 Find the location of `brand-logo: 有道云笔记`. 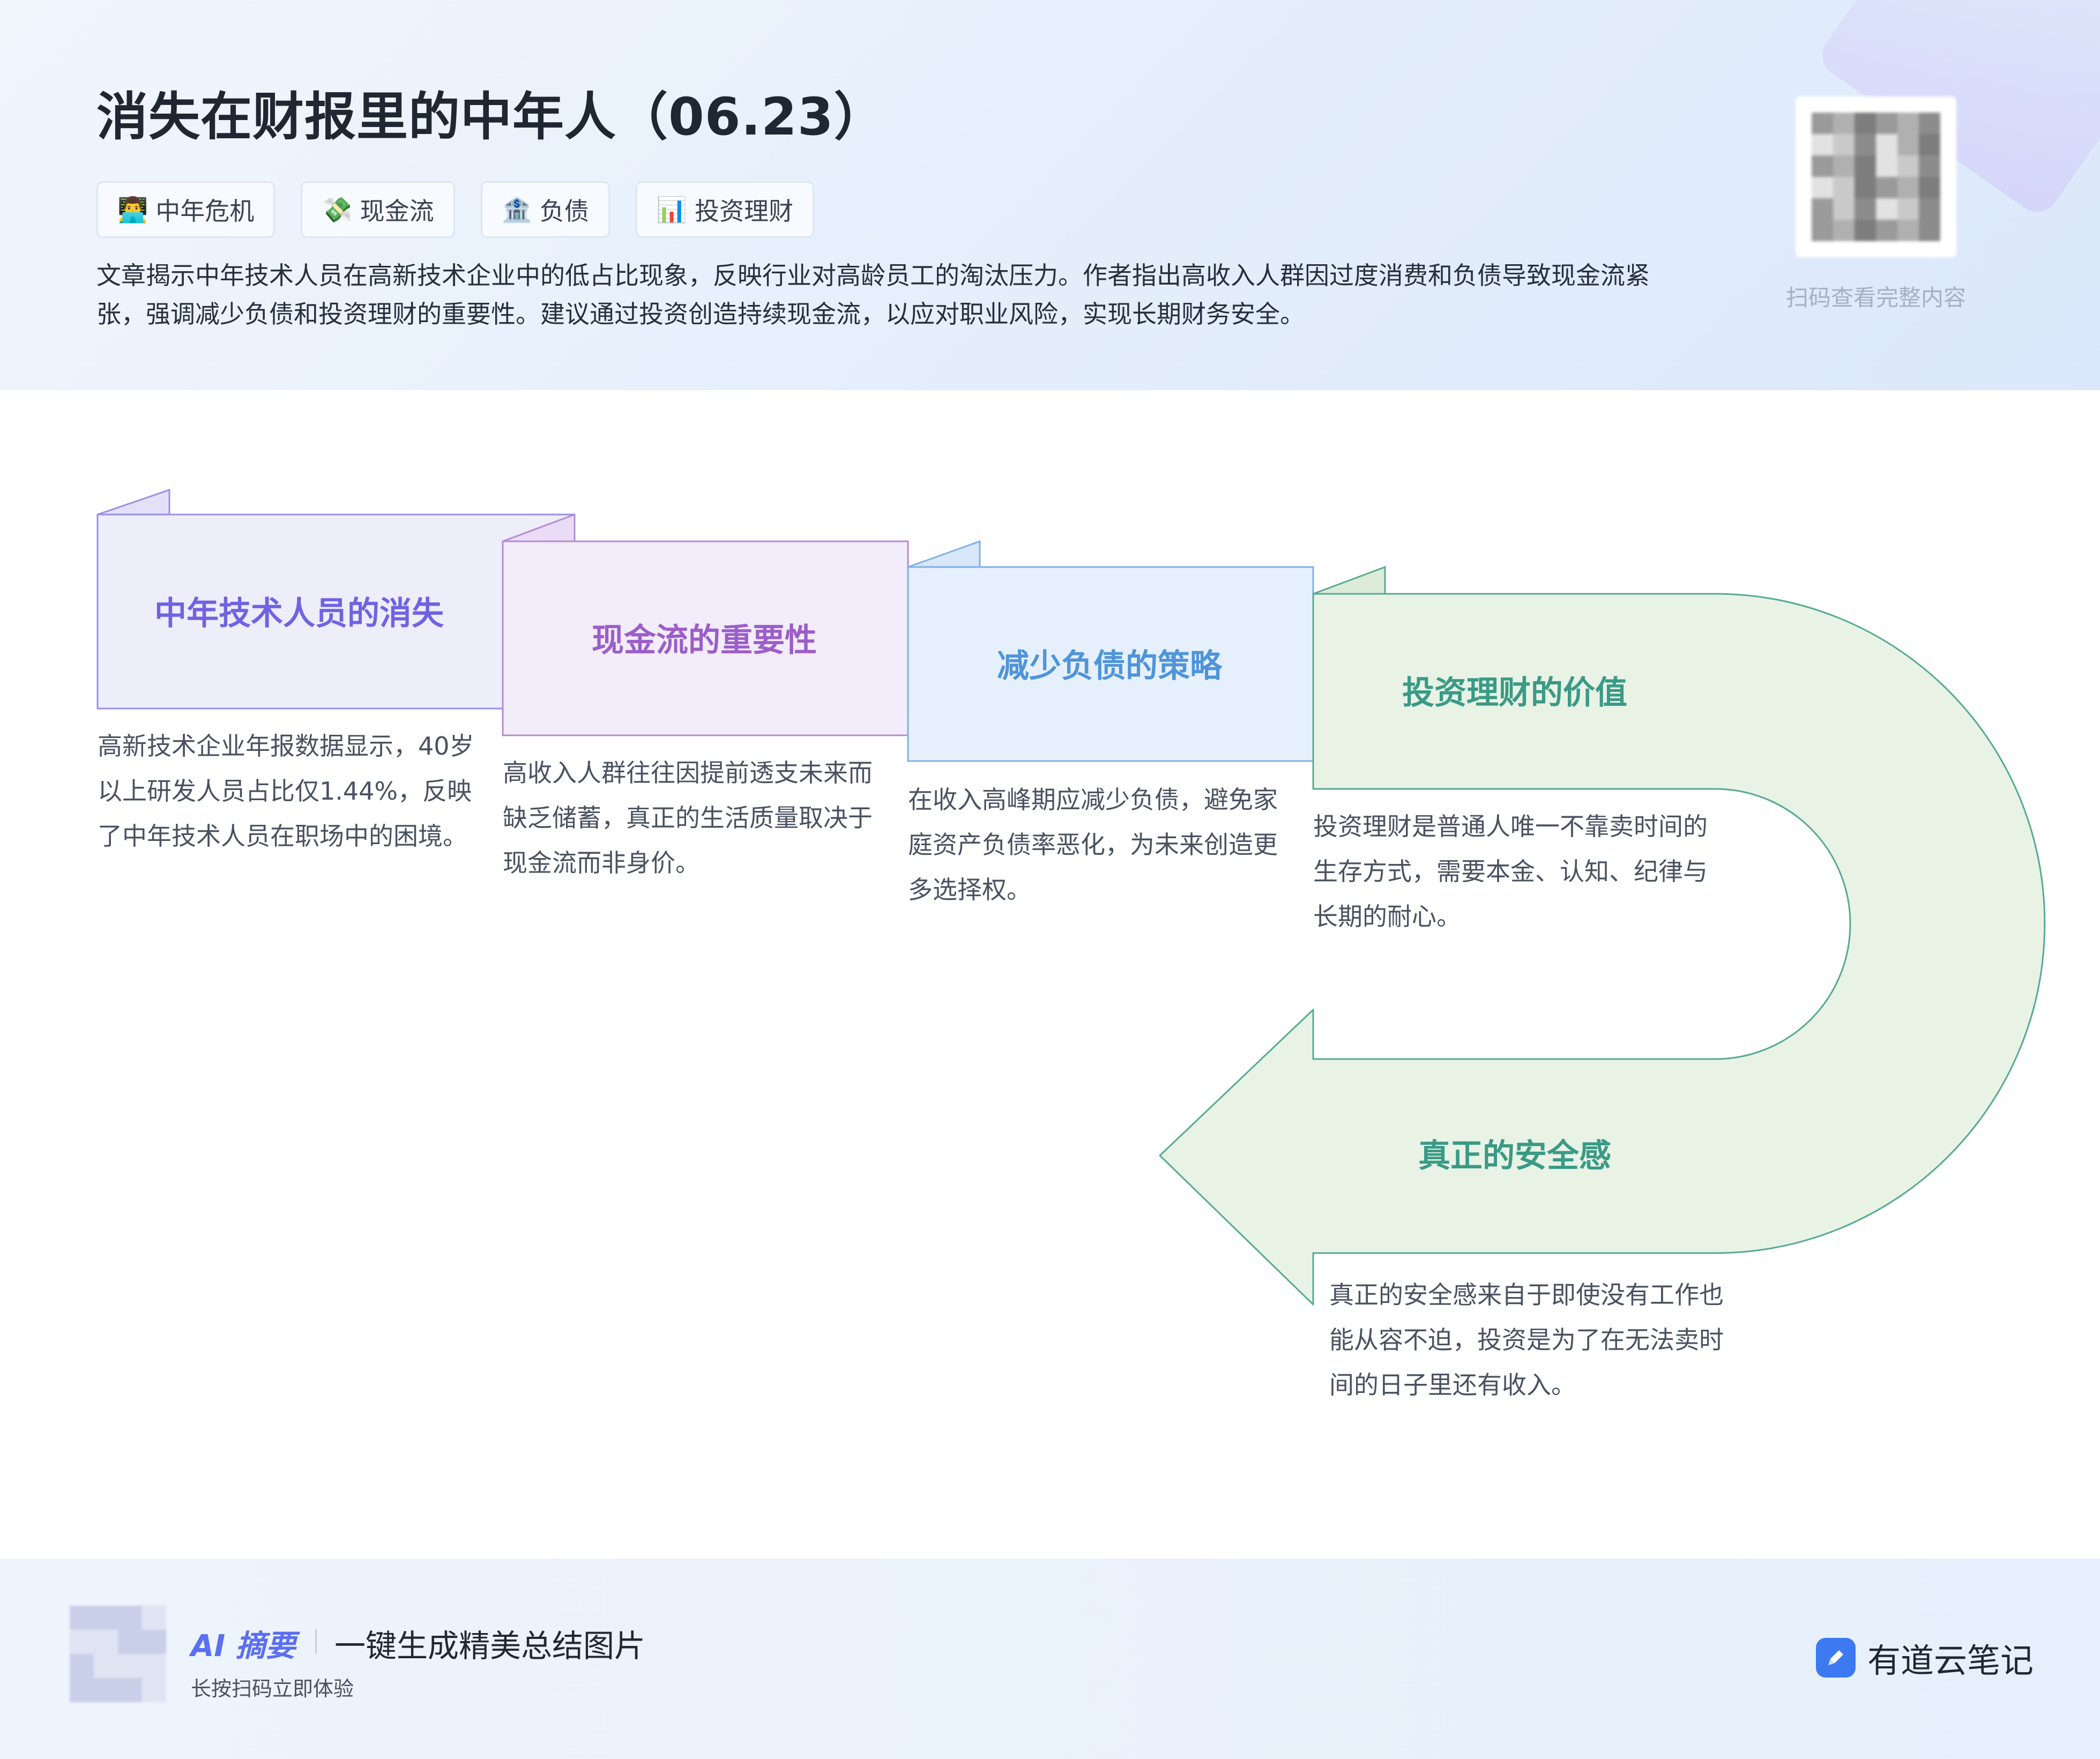

brand-logo: 有道云笔记 is located at coordinates (1925, 1658).